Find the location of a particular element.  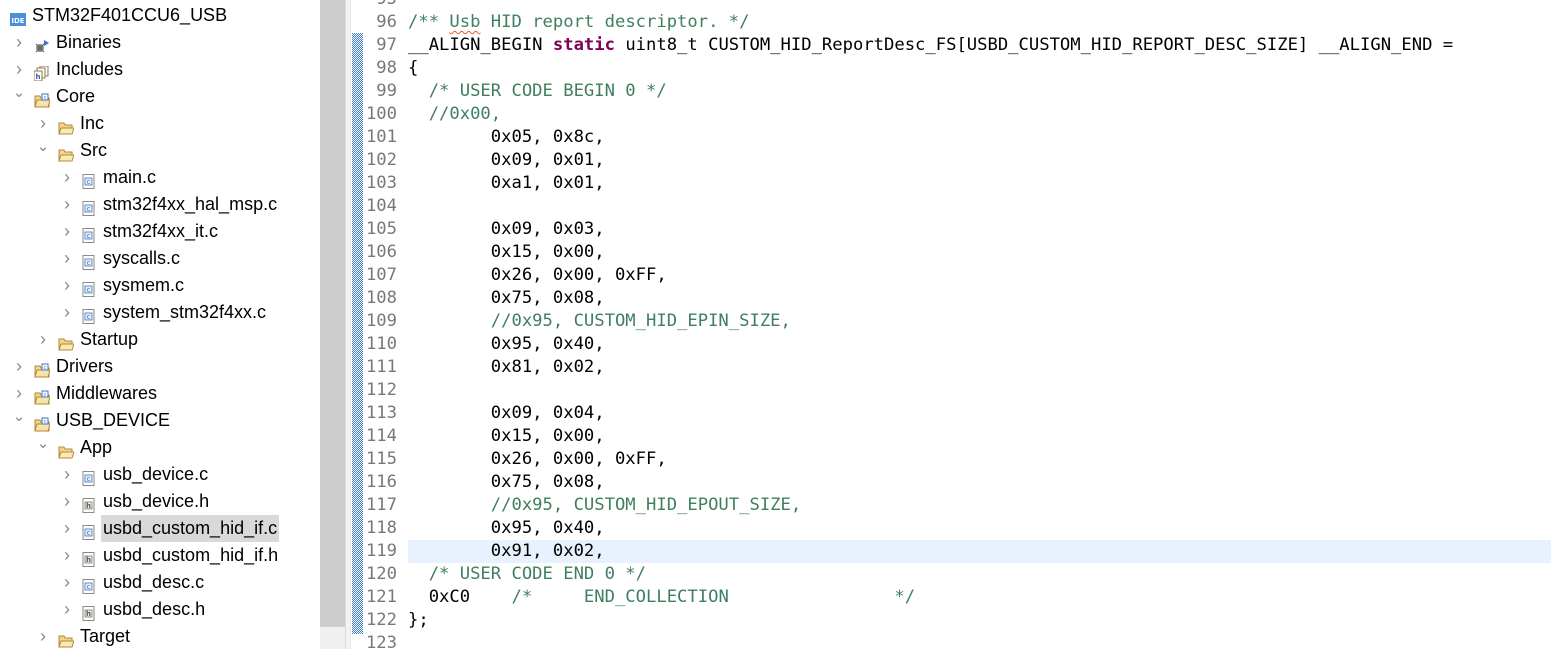

tree-item-label: usbd_desc.h is located at coordinates (154, 609).